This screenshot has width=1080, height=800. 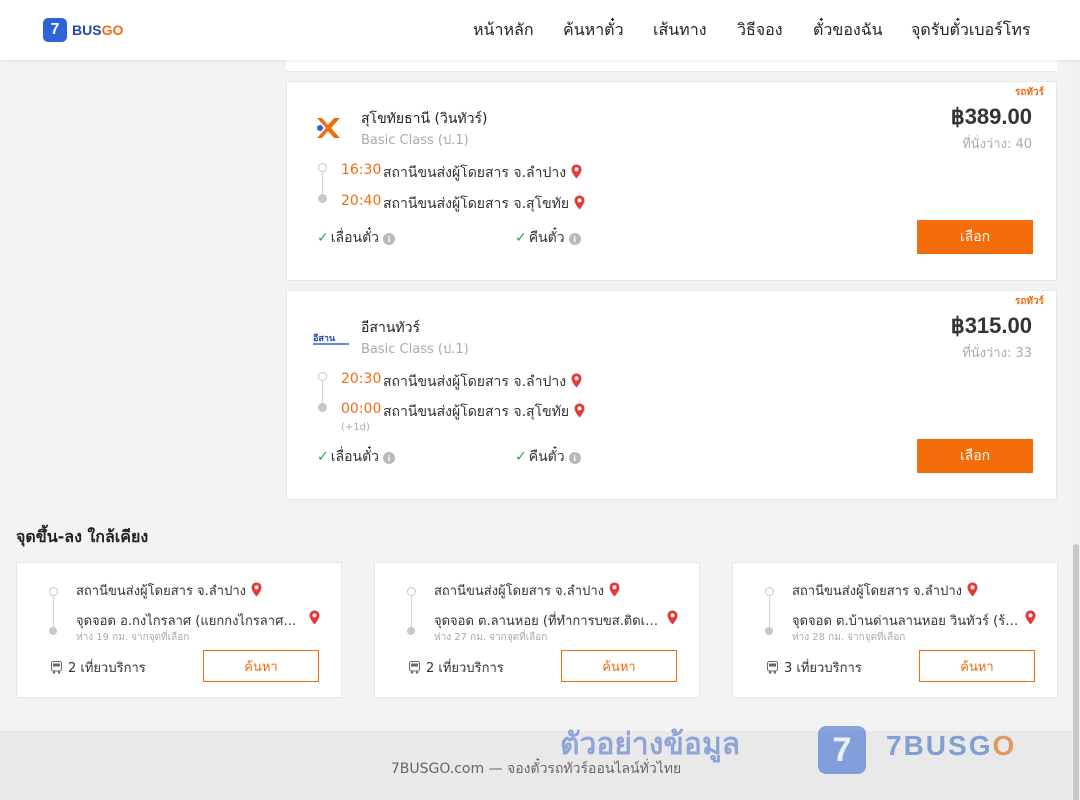 I want to click on departure-time: 16:30, so click(x=361, y=170).